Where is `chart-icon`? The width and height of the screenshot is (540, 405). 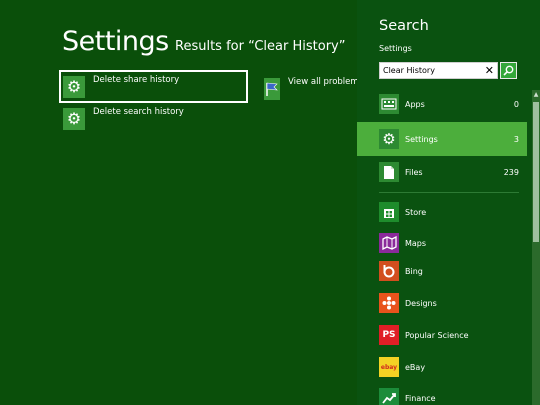
chart-icon is located at coordinates (389, 396).